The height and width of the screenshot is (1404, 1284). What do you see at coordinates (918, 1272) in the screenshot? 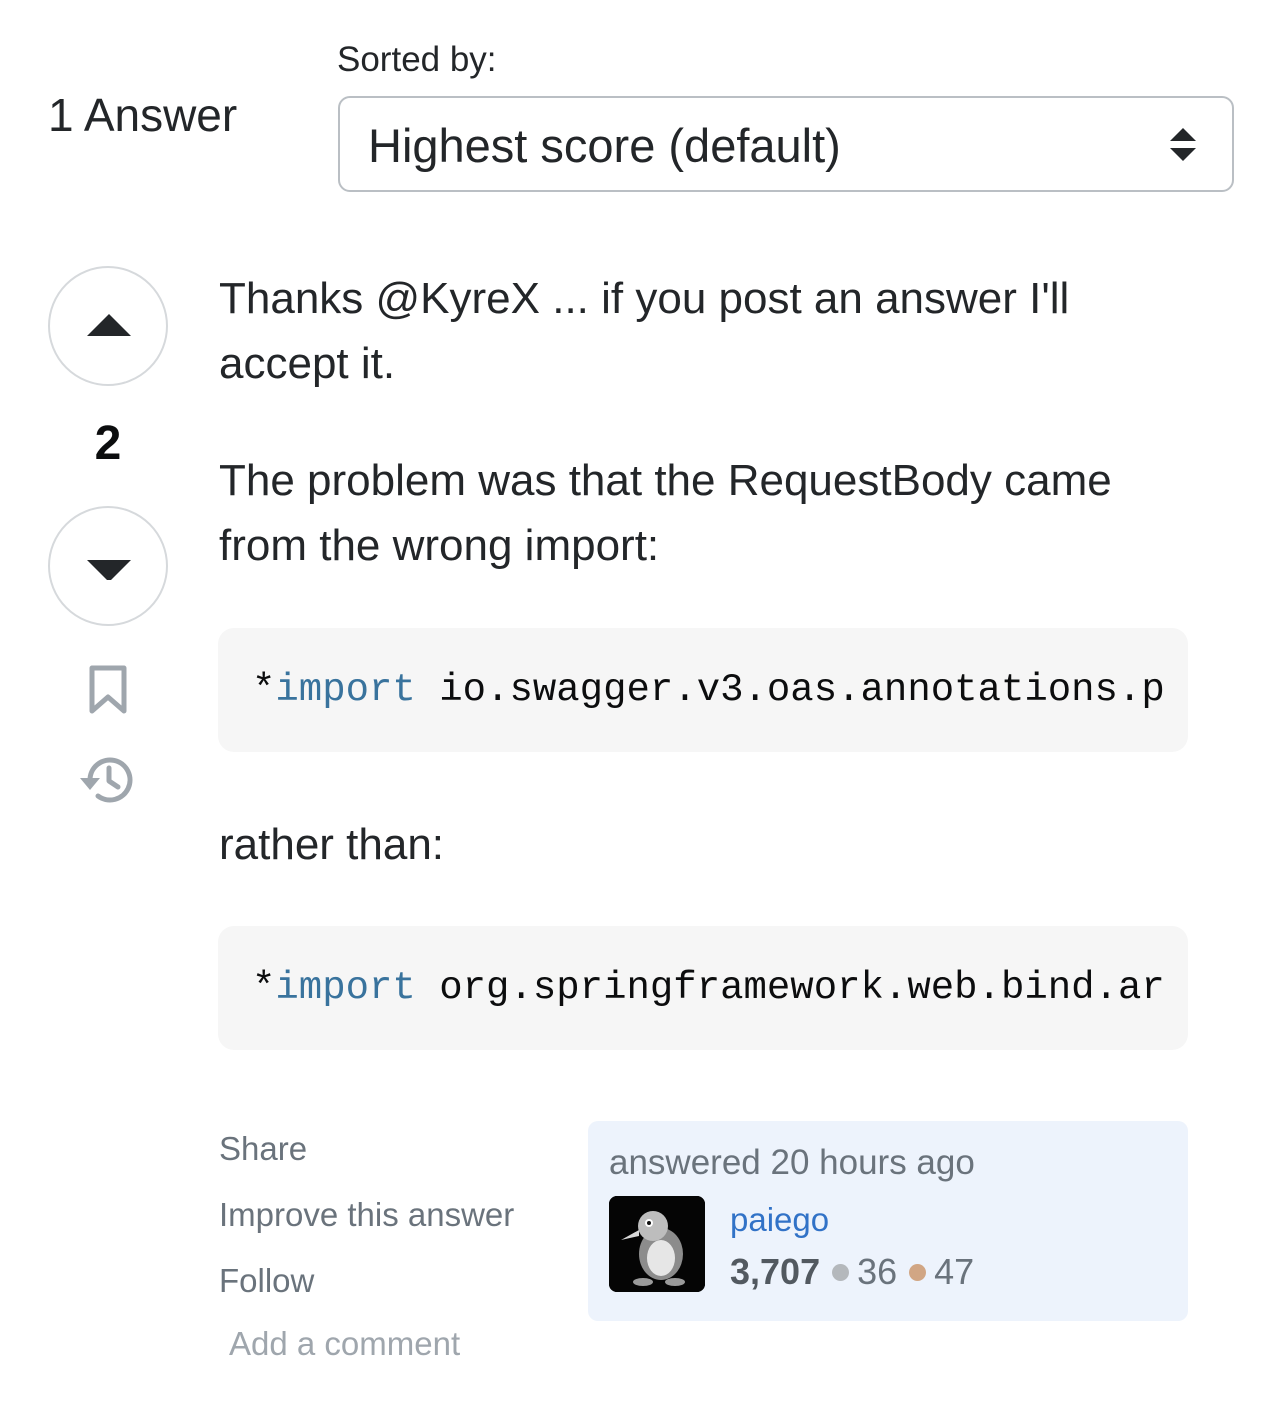
I see `bronze-badge-icon` at bounding box center [918, 1272].